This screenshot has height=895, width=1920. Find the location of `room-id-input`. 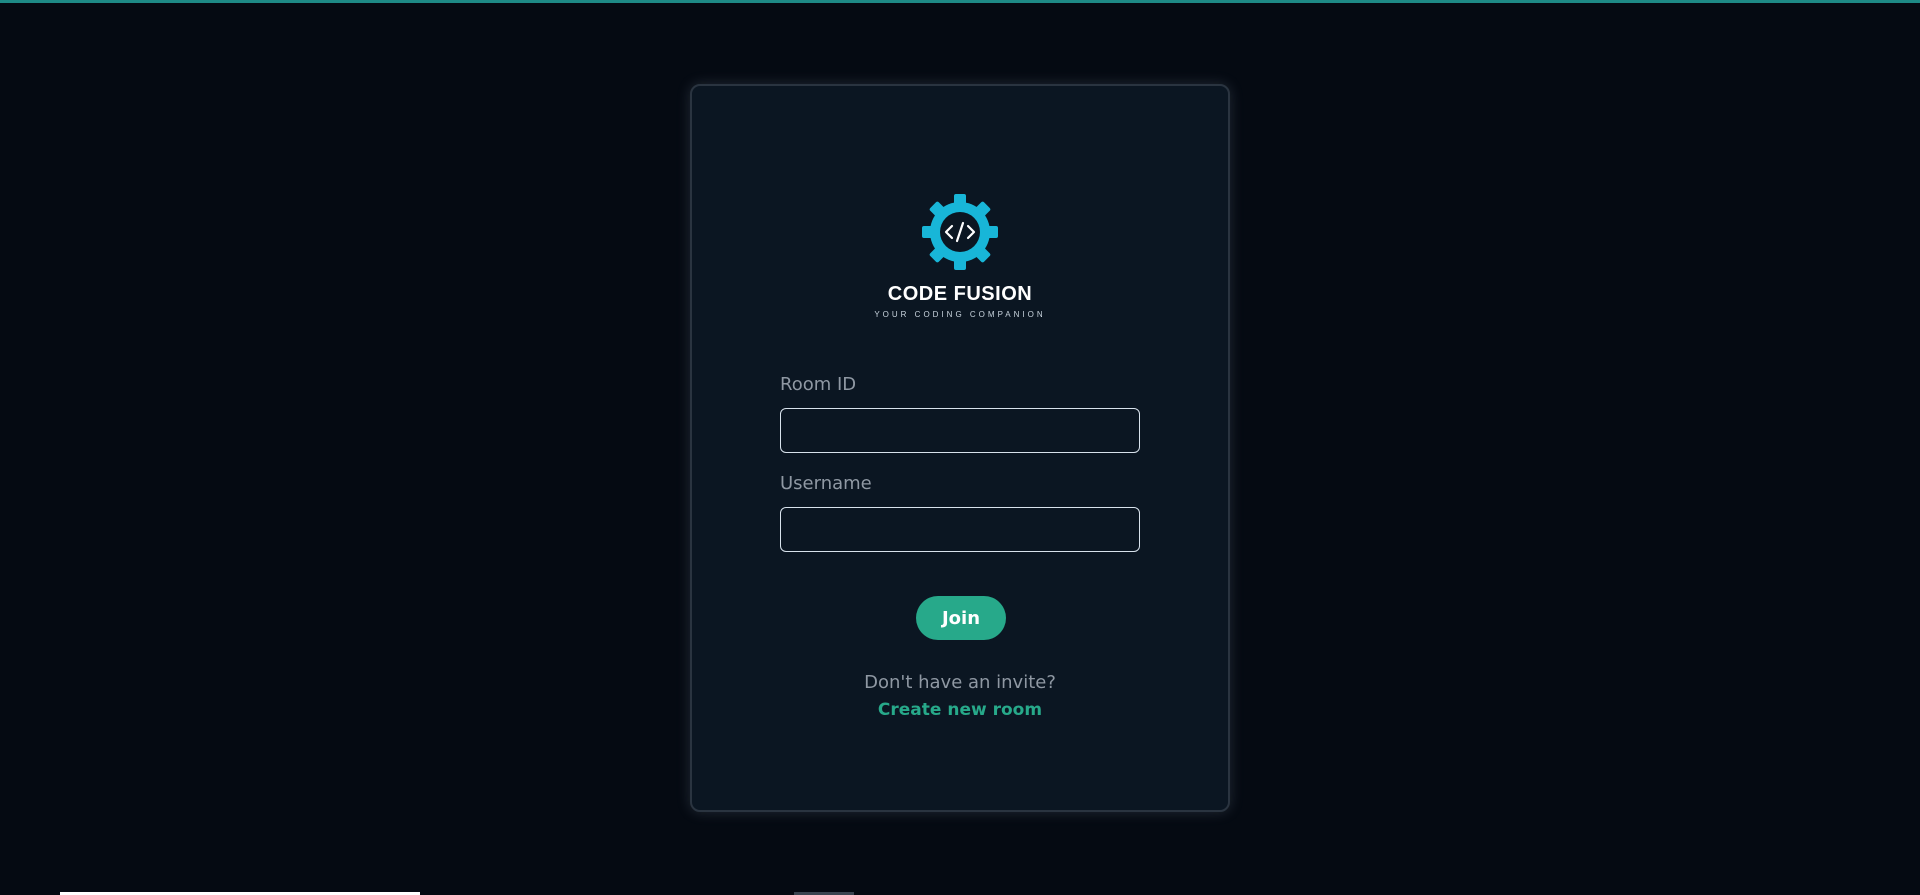

room-id-input is located at coordinates (960, 430).